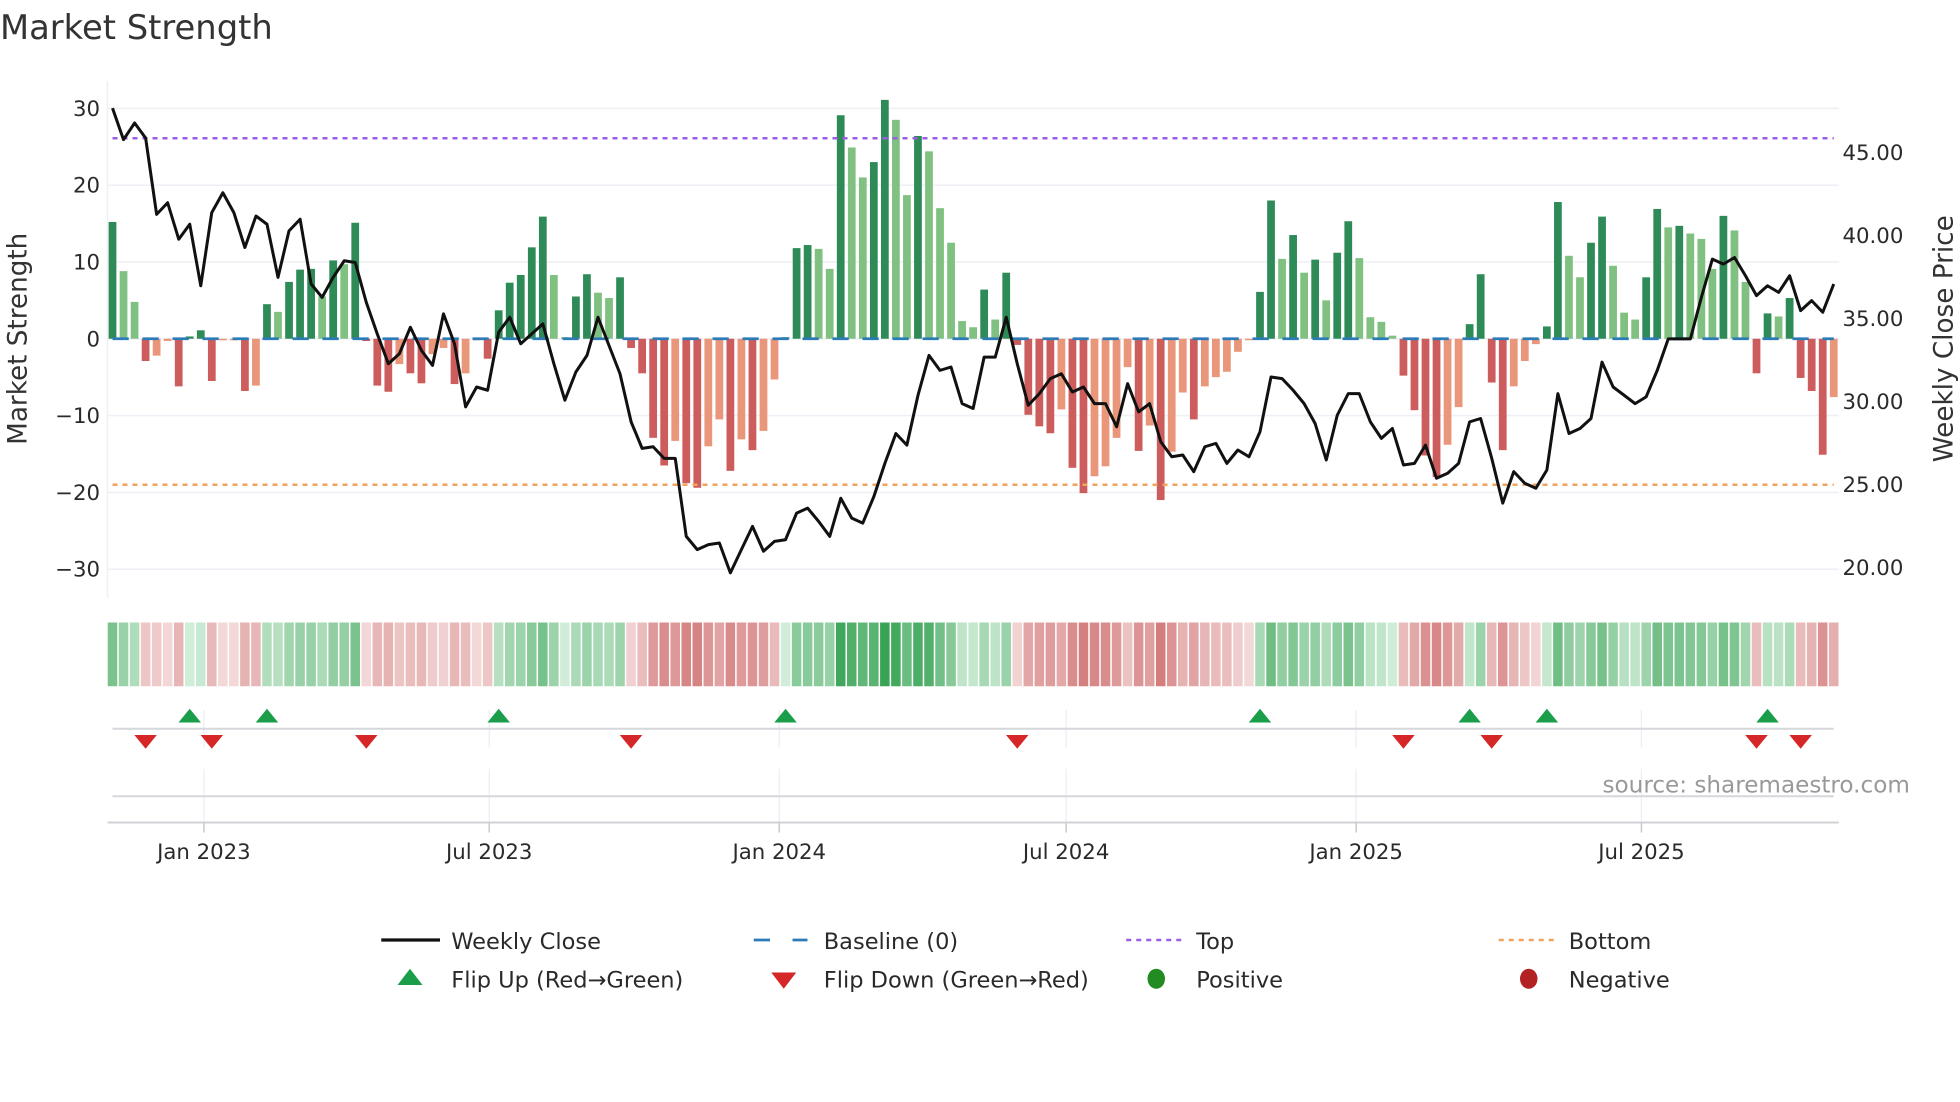 The image size is (1960, 1102). I want to click on legend-label: Top, so click(1214, 942).